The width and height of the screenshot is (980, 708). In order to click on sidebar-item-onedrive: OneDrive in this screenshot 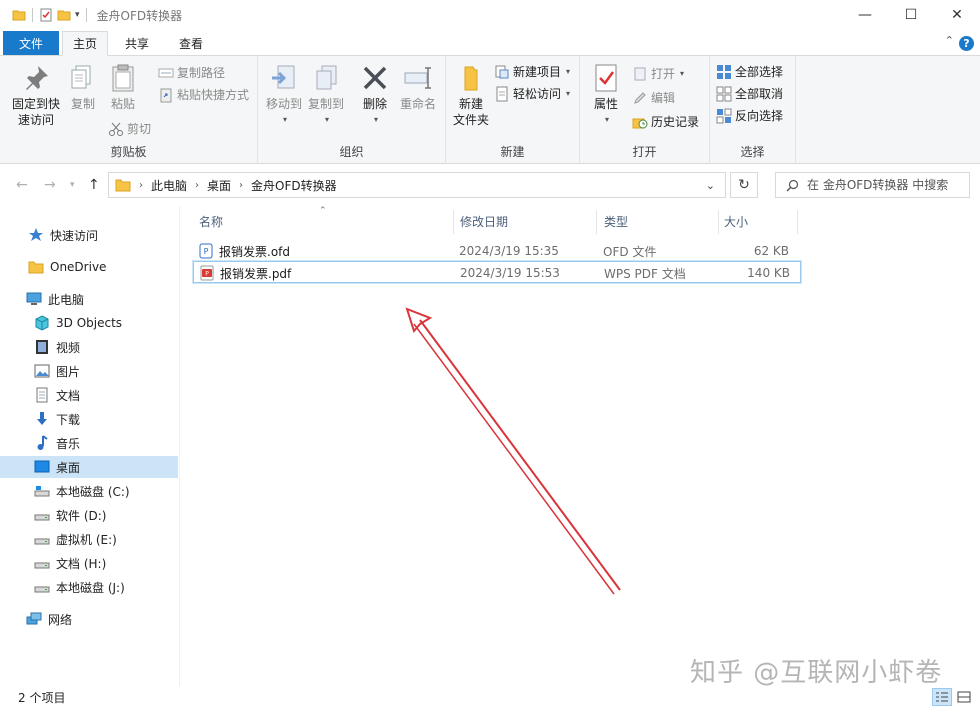, I will do `click(89, 267)`.